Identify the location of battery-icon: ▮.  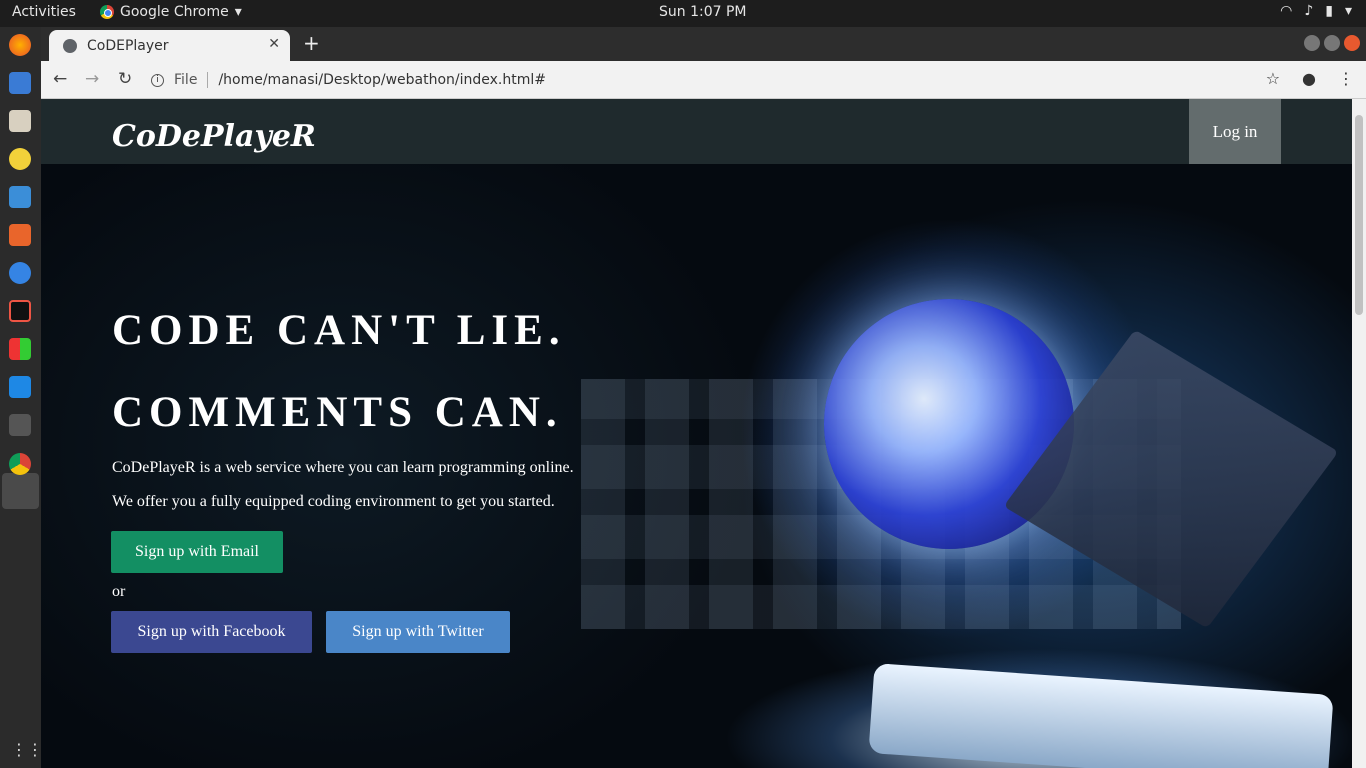
(1329, 11).